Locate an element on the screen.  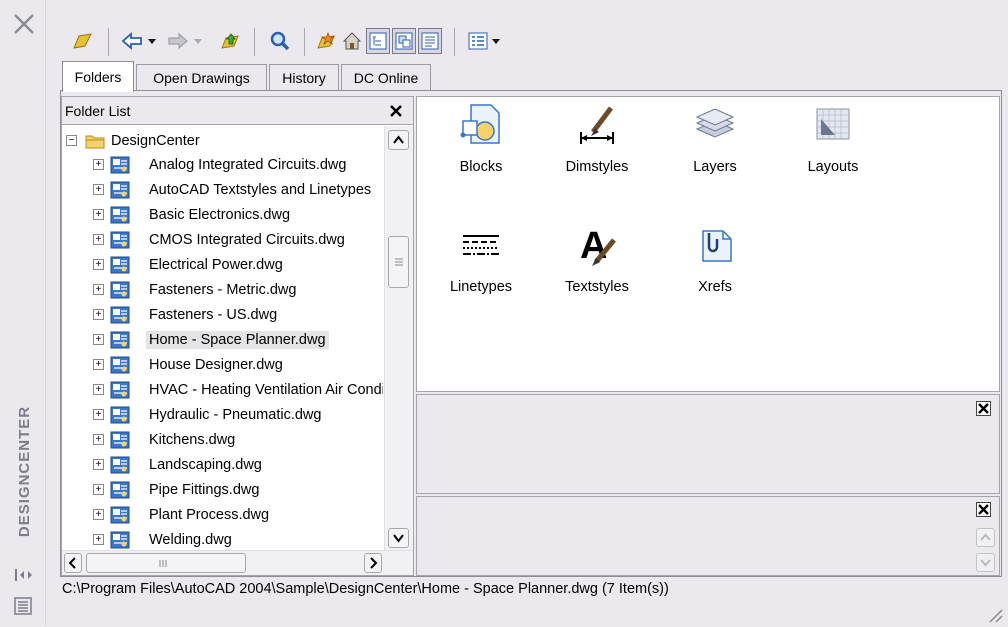
resize-grip-icon is located at coordinates (994, 614).